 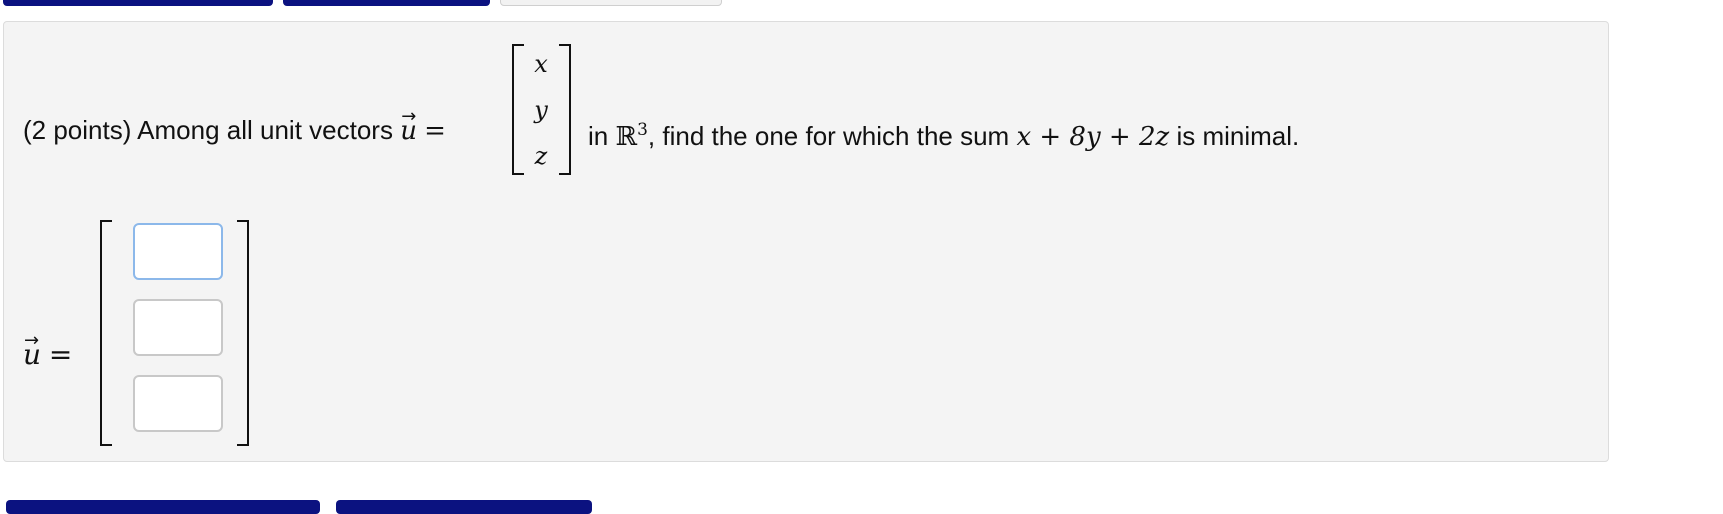 What do you see at coordinates (832, 136) in the screenshot?
I see `find-text: , find the one for which the sum` at bounding box center [832, 136].